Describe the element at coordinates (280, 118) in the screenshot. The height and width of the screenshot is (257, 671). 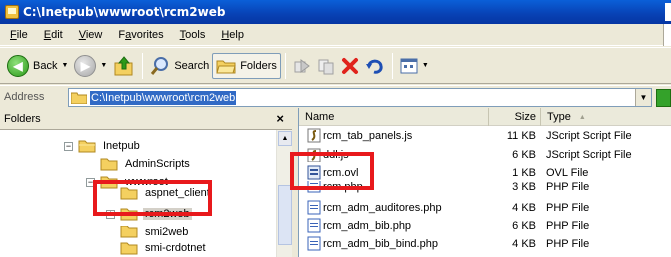
I see `close-icon: ×` at that location.